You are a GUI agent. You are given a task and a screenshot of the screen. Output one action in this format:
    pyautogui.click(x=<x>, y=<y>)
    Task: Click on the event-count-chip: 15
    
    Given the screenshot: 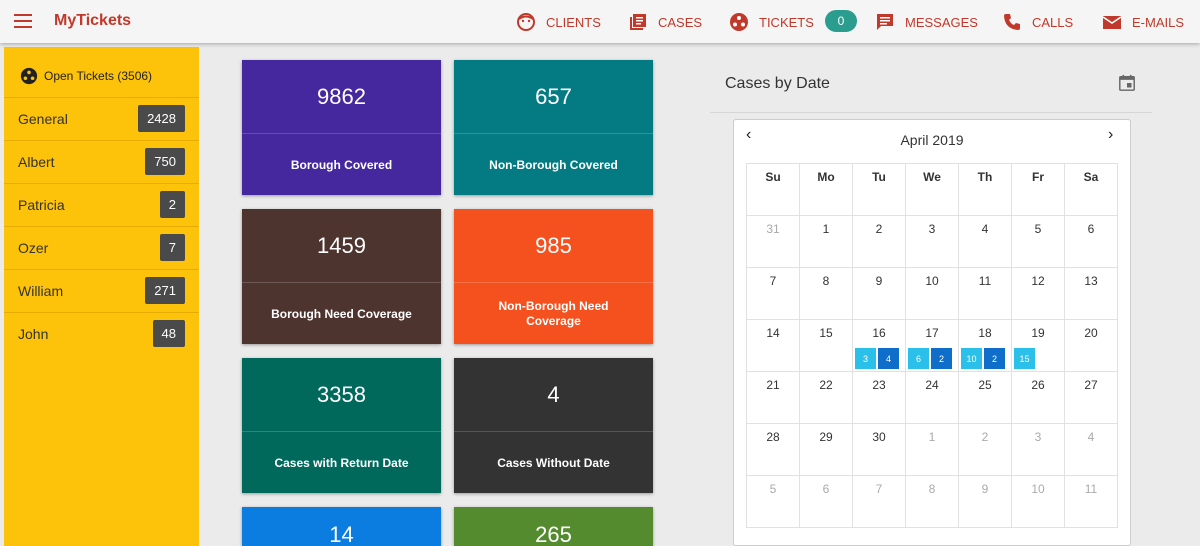 What is the action you would take?
    pyautogui.click(x=1024, y=358)
    